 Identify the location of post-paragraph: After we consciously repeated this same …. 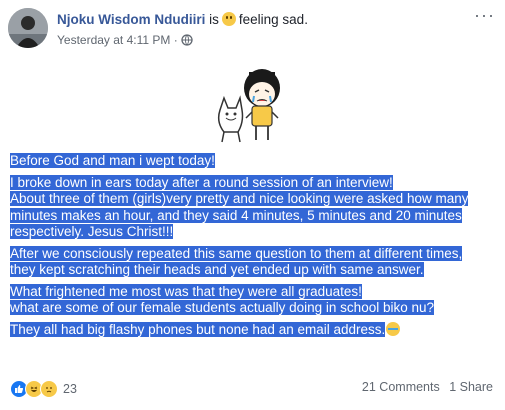
(250, 262).